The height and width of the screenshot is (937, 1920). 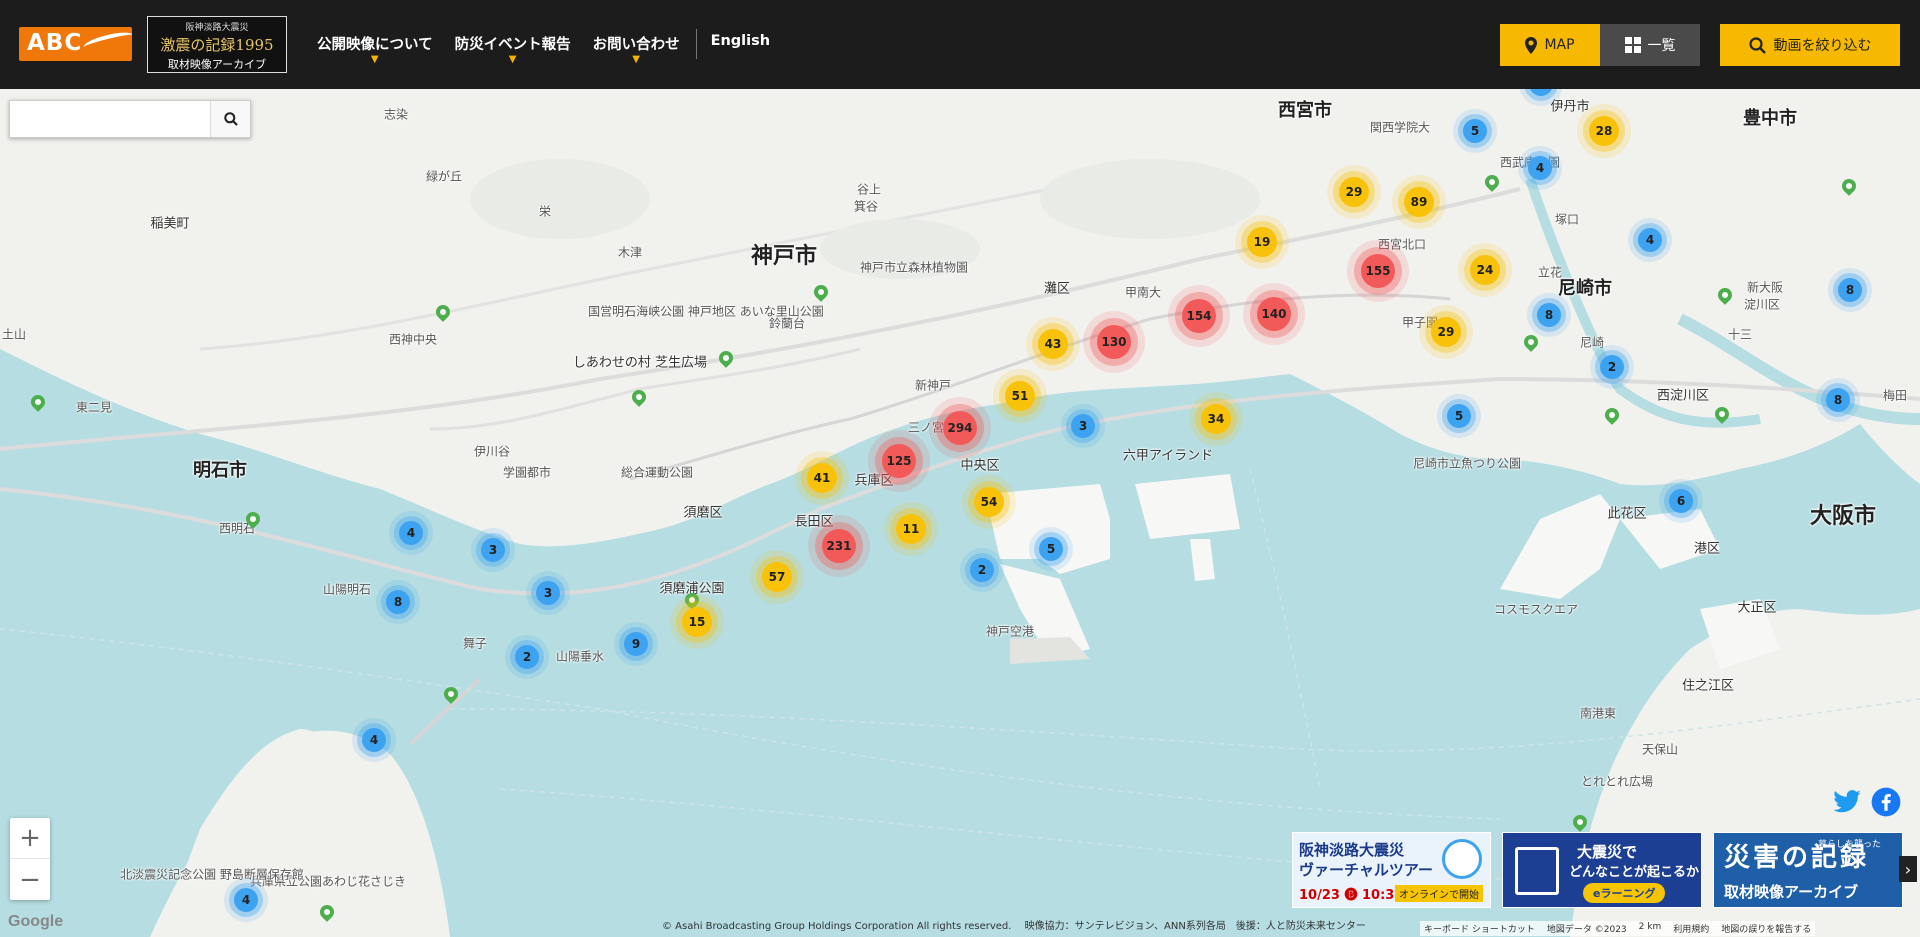 What do you see at coordinates (374, 59) in the screenshot?
I see `chevron-down-icon: ▼` at bounding box center [374, 59].